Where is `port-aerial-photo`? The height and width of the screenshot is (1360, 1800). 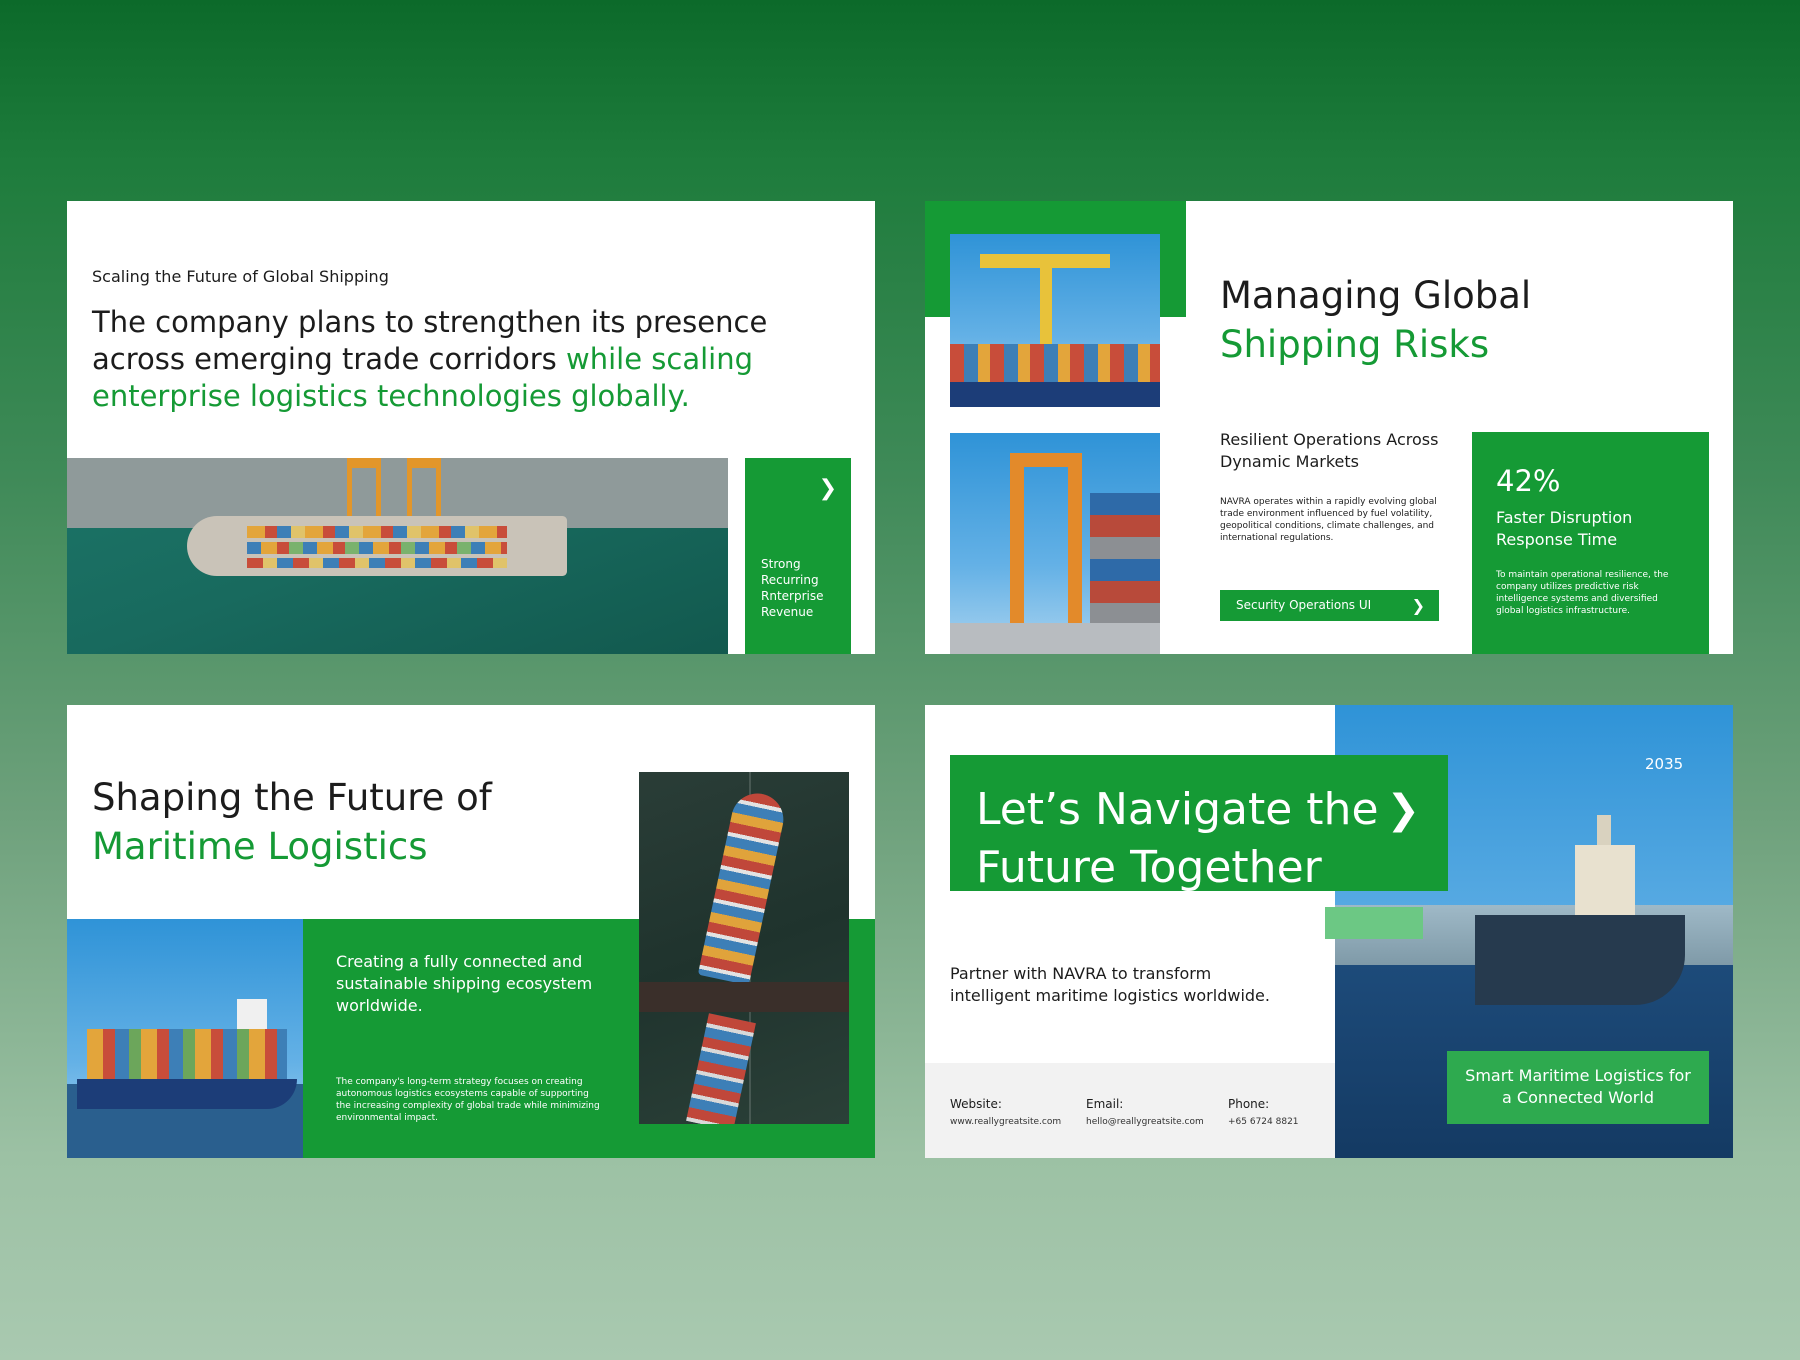 port-aerial-photo is located at coordinates (397, 556).